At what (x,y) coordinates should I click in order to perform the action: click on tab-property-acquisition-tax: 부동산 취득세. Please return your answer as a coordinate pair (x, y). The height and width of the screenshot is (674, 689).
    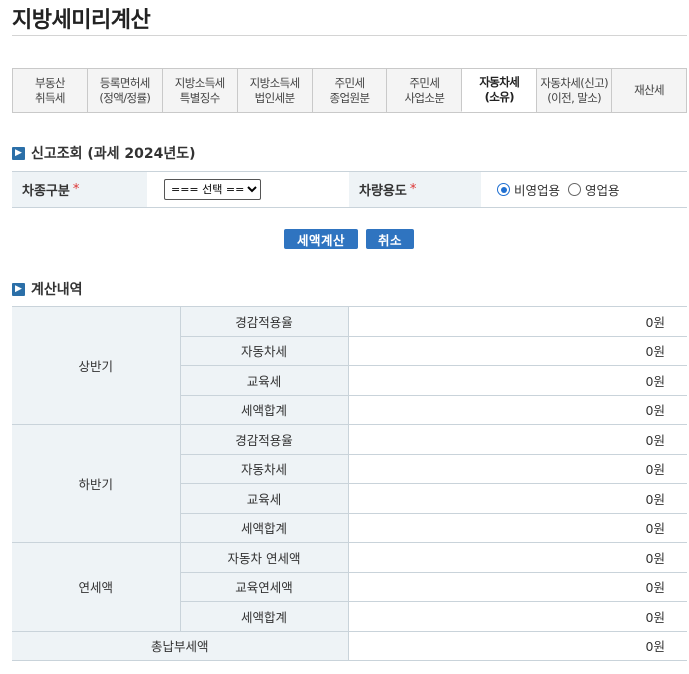
    Looking at the image, I should click on (50, 90).